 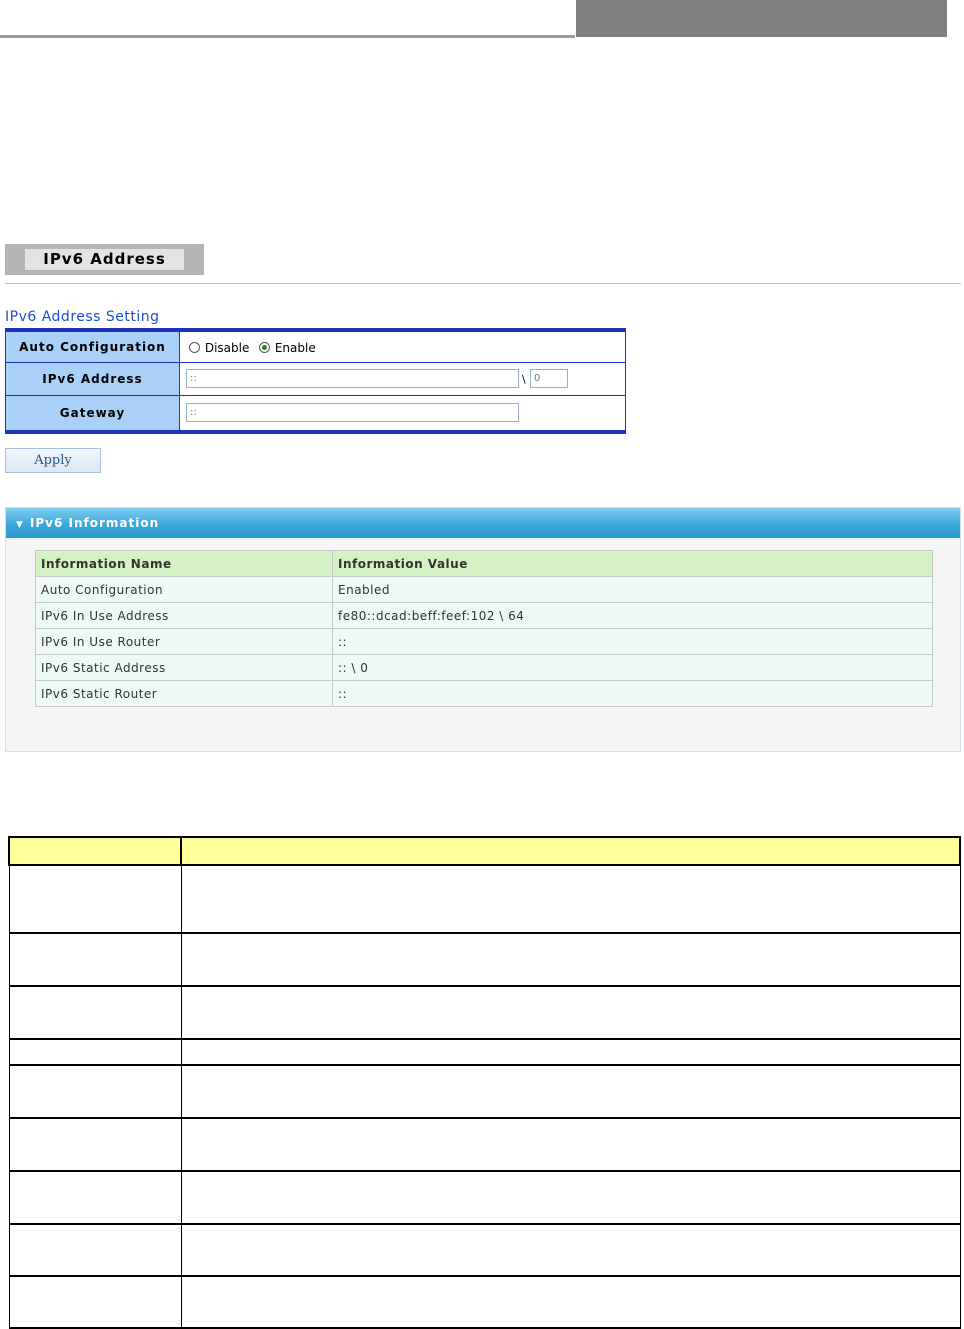 What do you see at coordinates (227, 348) in the screenshot?
I see `radio-disable-label: Disable` at bounding box center [227, 348].